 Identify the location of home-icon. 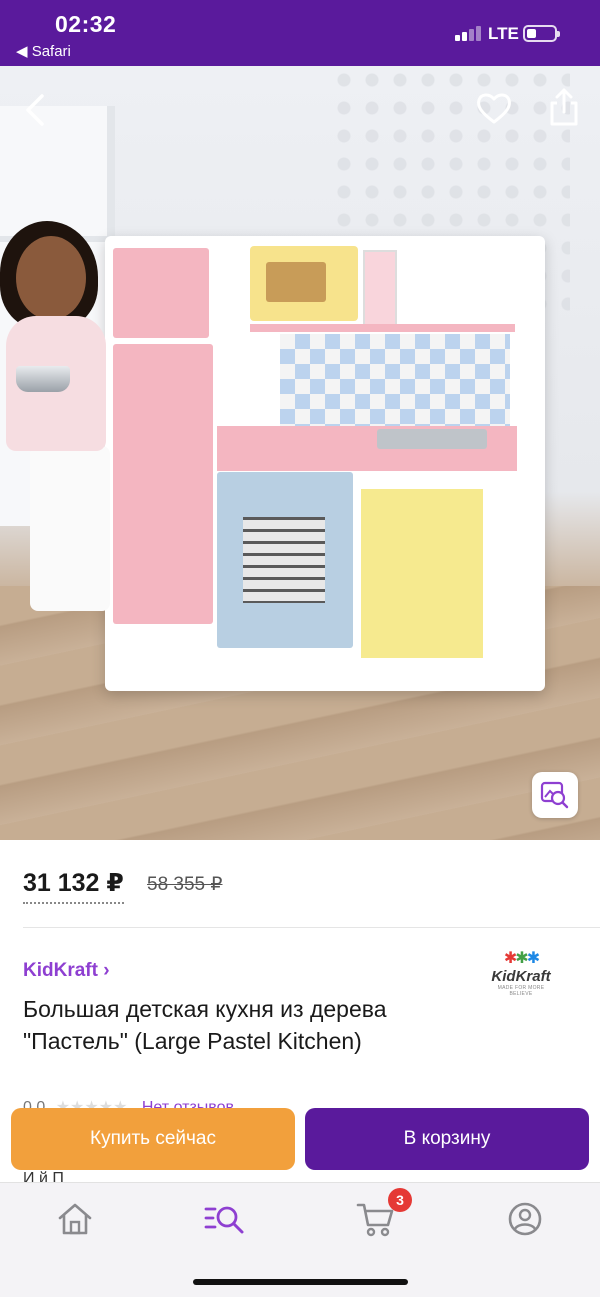
(75, 1219).